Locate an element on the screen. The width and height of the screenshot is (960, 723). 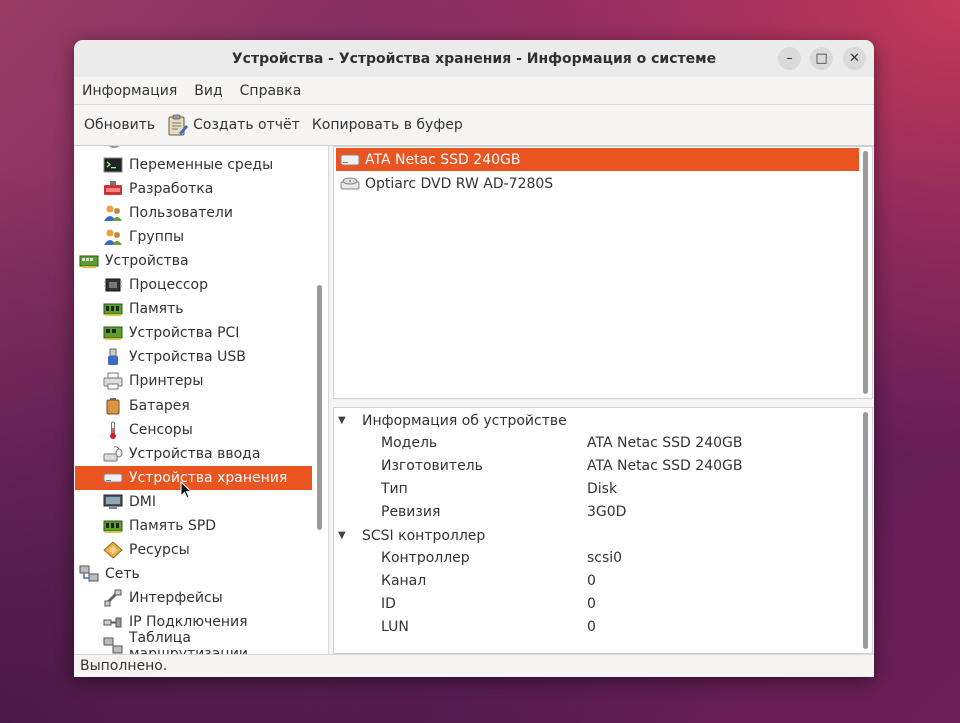
close-button: ✕ is located at coordinates (854, 58).